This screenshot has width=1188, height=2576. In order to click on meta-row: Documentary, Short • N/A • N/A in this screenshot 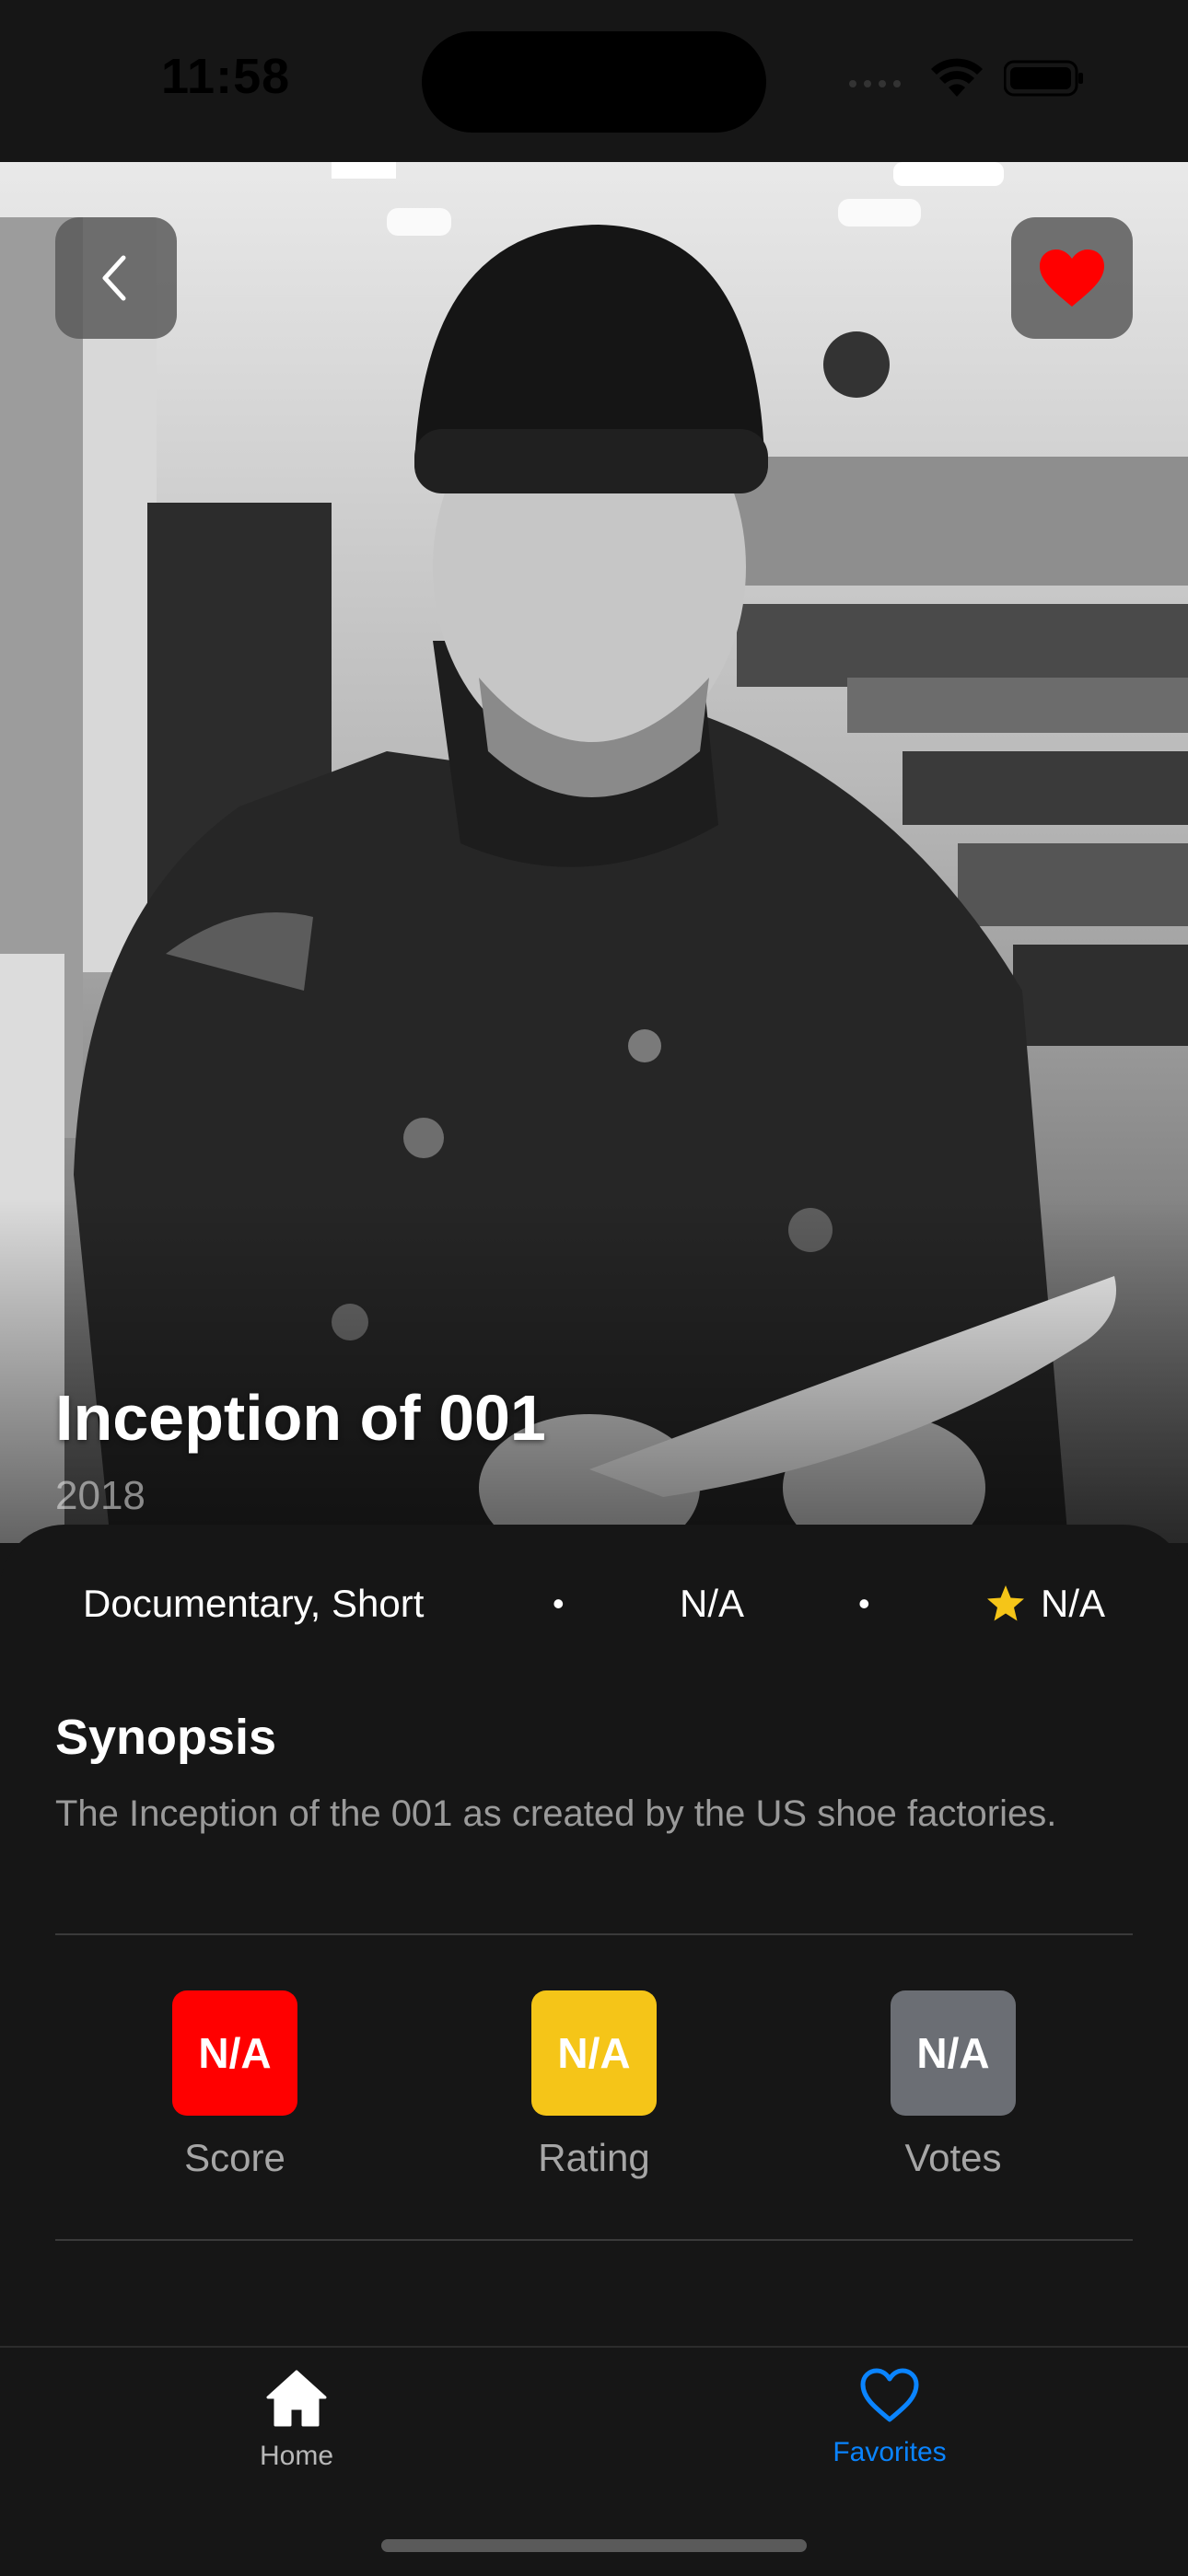, I will do `click(594, 1603)`.